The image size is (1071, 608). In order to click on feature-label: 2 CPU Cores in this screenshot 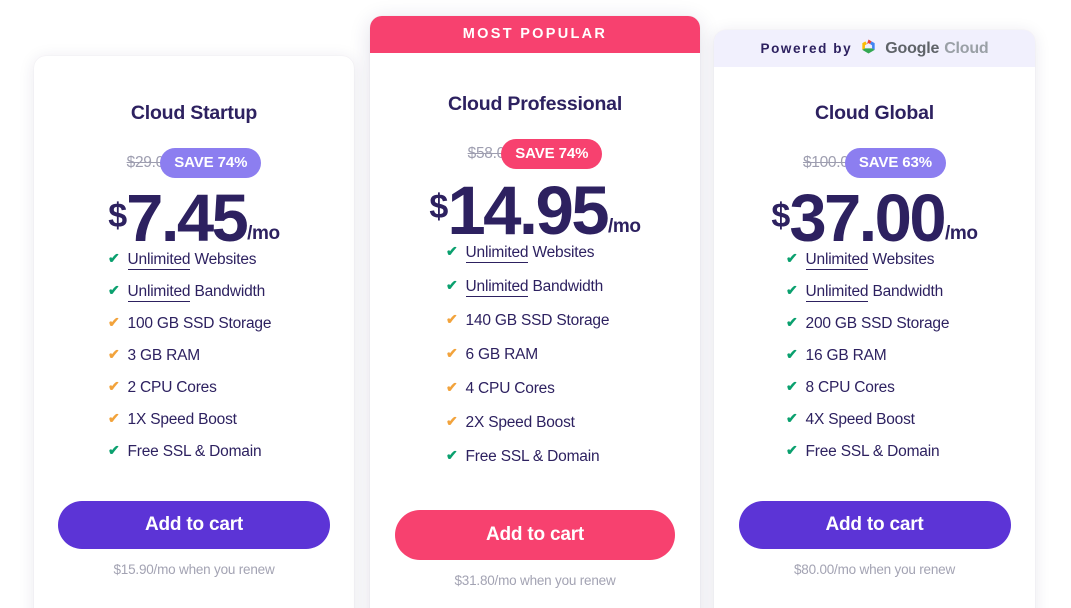, I will do `click(172, 387)`.